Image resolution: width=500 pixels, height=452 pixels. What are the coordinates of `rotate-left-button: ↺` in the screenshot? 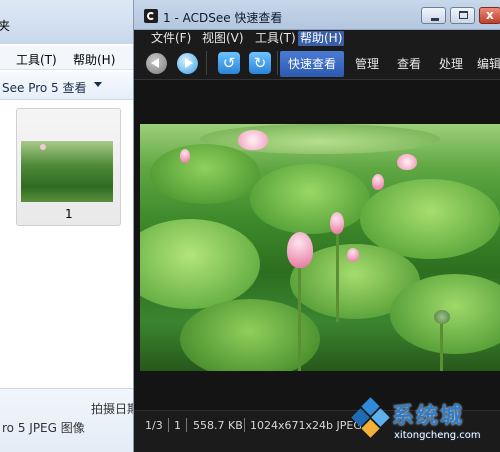 It's located at (229, 63).